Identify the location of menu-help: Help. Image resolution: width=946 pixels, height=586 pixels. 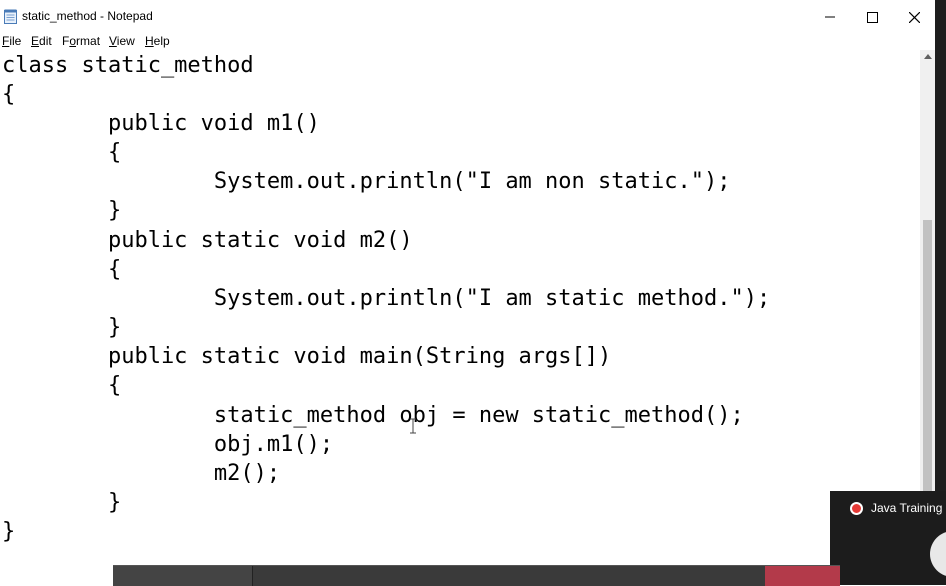
(157, 41).